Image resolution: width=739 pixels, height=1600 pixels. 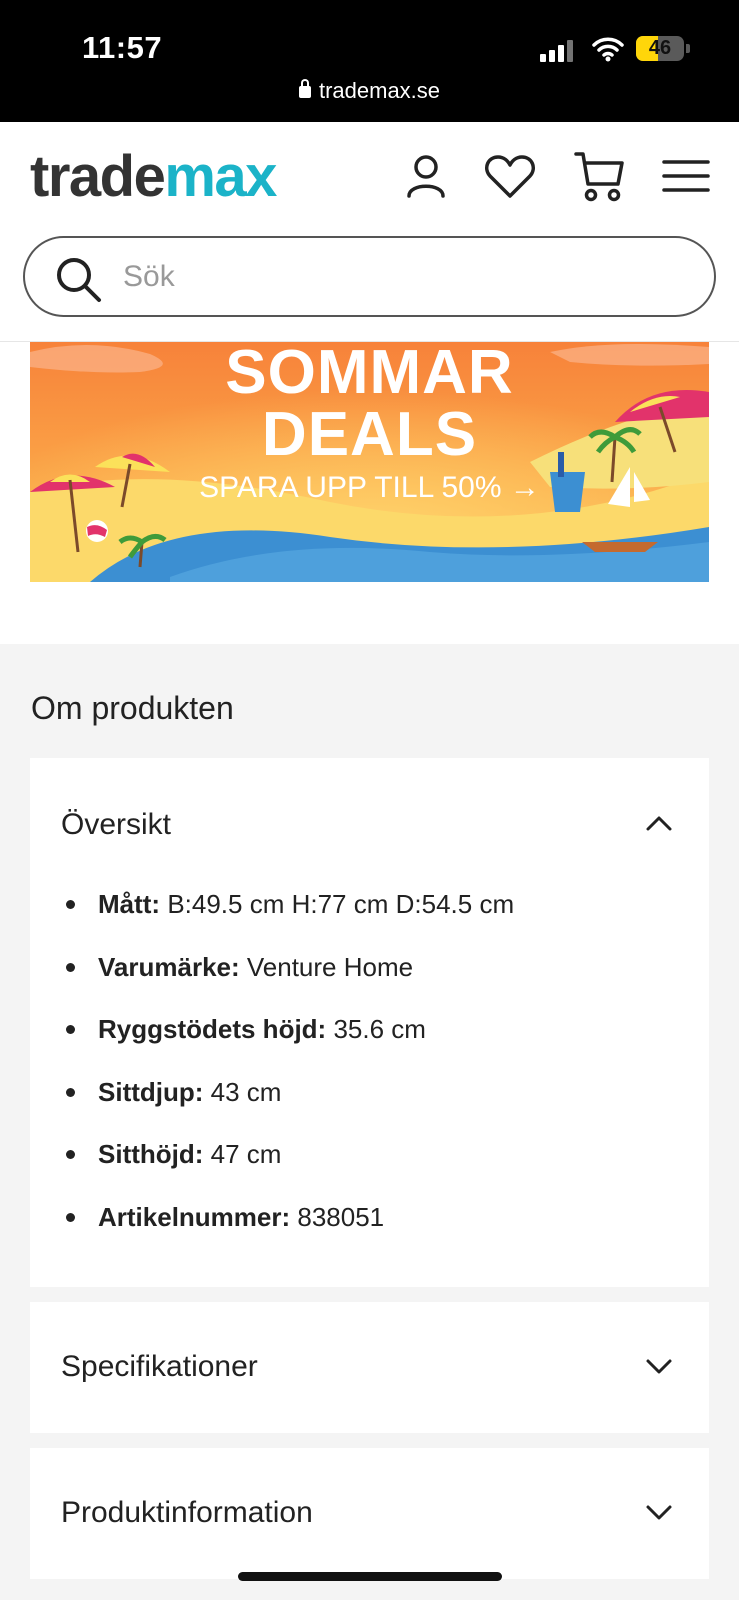 What do you see at coordinates (608, 49) in the screenshot?
I see `wifi-icon` at bounding box center [608, 49].